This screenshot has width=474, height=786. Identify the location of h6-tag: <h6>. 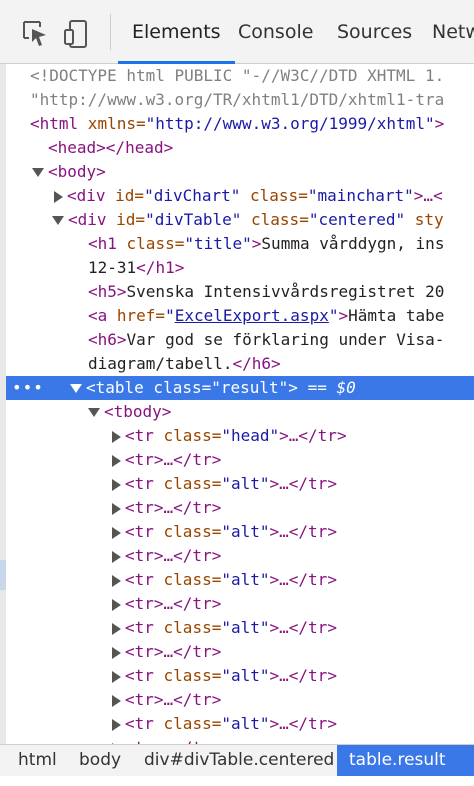
(107, 339).